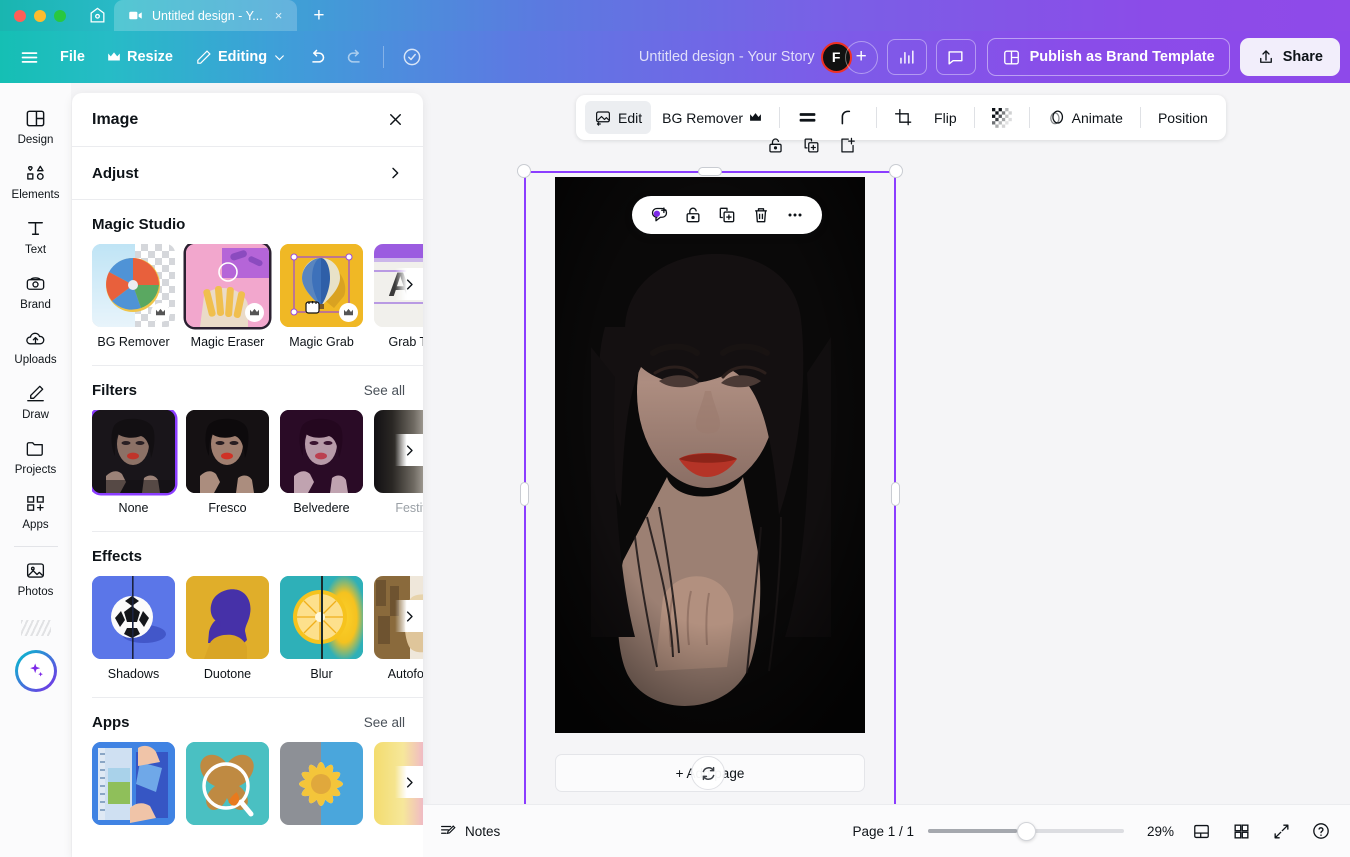 The width and height of the screenshot is (1350, 857). I want to click on file-menu-button: File, so click(72, 57).